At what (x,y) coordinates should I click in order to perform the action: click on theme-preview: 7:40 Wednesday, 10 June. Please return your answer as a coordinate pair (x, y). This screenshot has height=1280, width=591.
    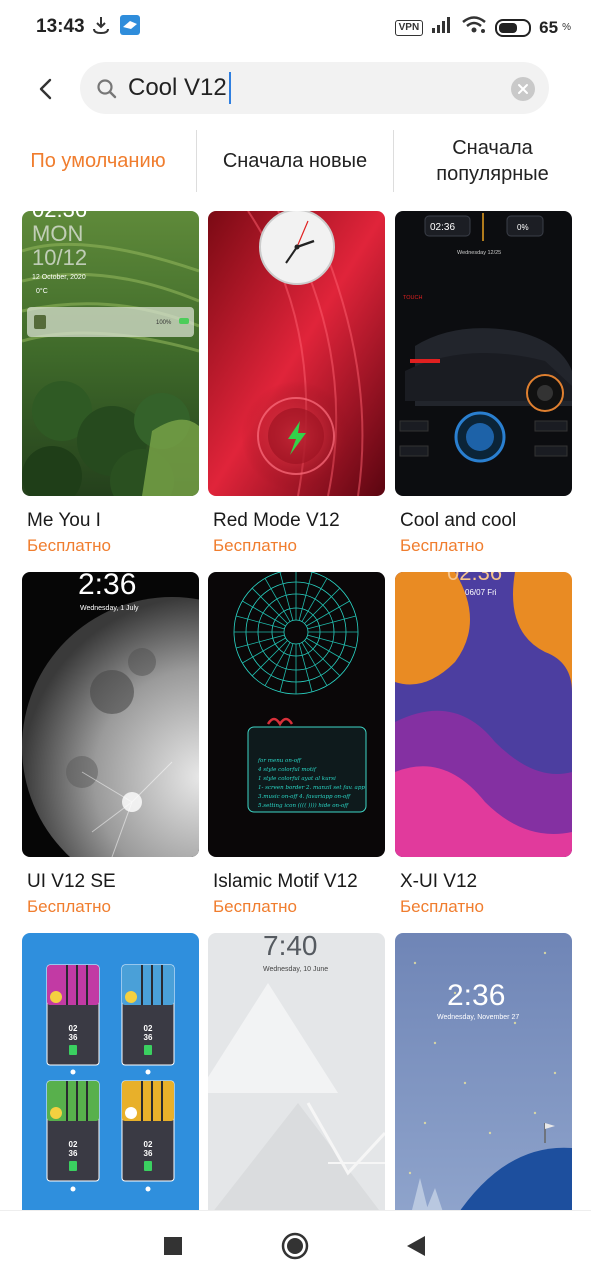
    Looking at the image, I should click on (296, 1075).